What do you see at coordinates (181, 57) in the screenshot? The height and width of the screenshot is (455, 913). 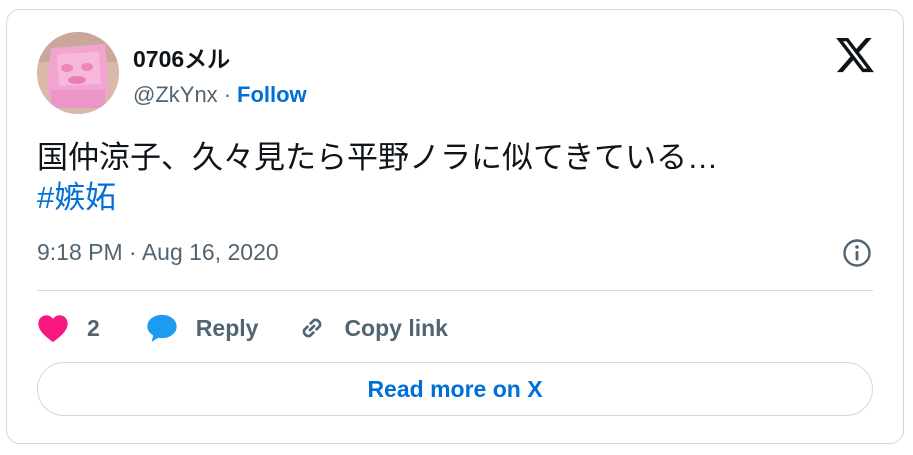 I see `author-display-name: 0706メル` at bounding box center [181, 57].